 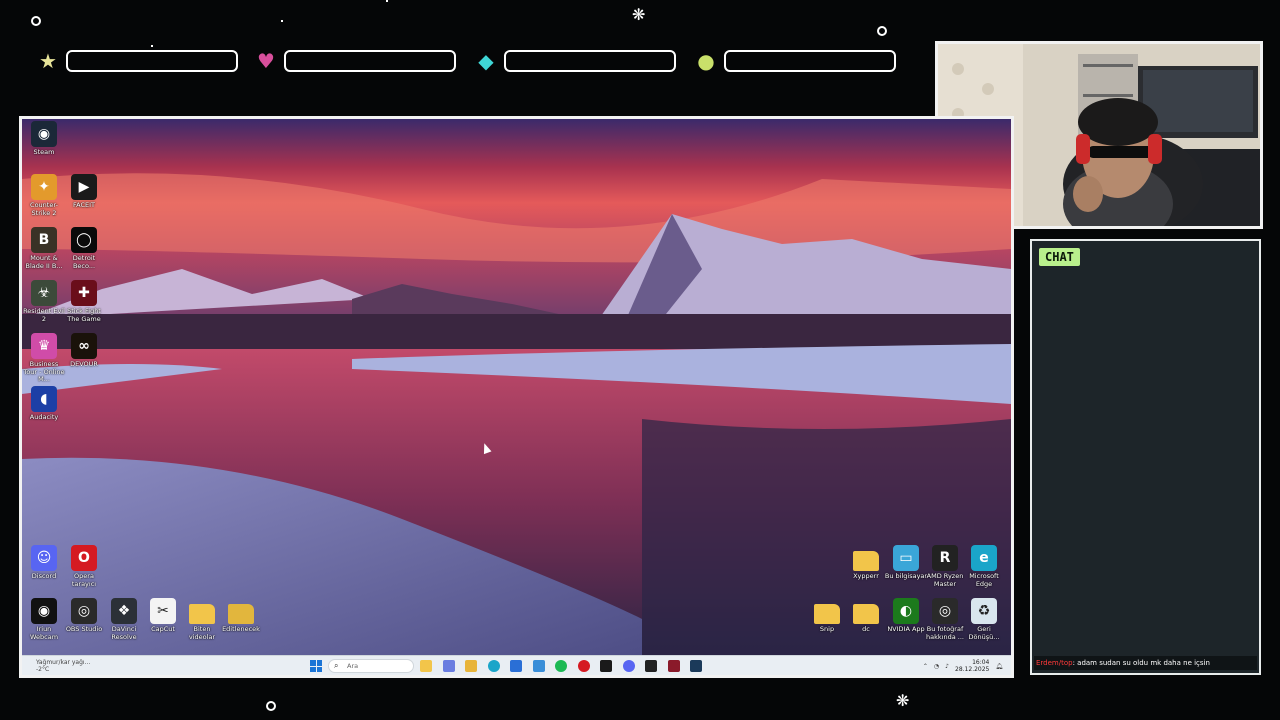 I want to click on desktop-icon: ◉ Steam, so click(x=44, y=139).